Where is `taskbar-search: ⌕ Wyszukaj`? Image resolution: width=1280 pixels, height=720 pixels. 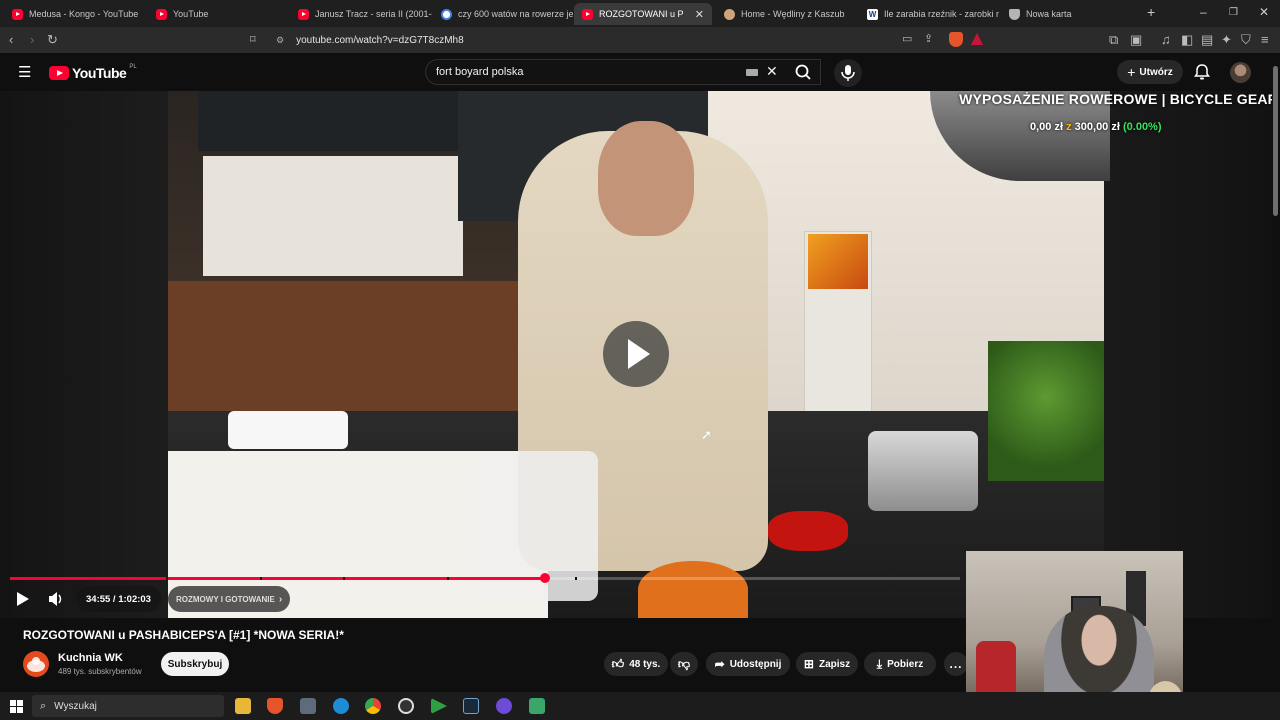 taskbar-search: ⌕ Wyszukaj is located at coordinates (128, 706).